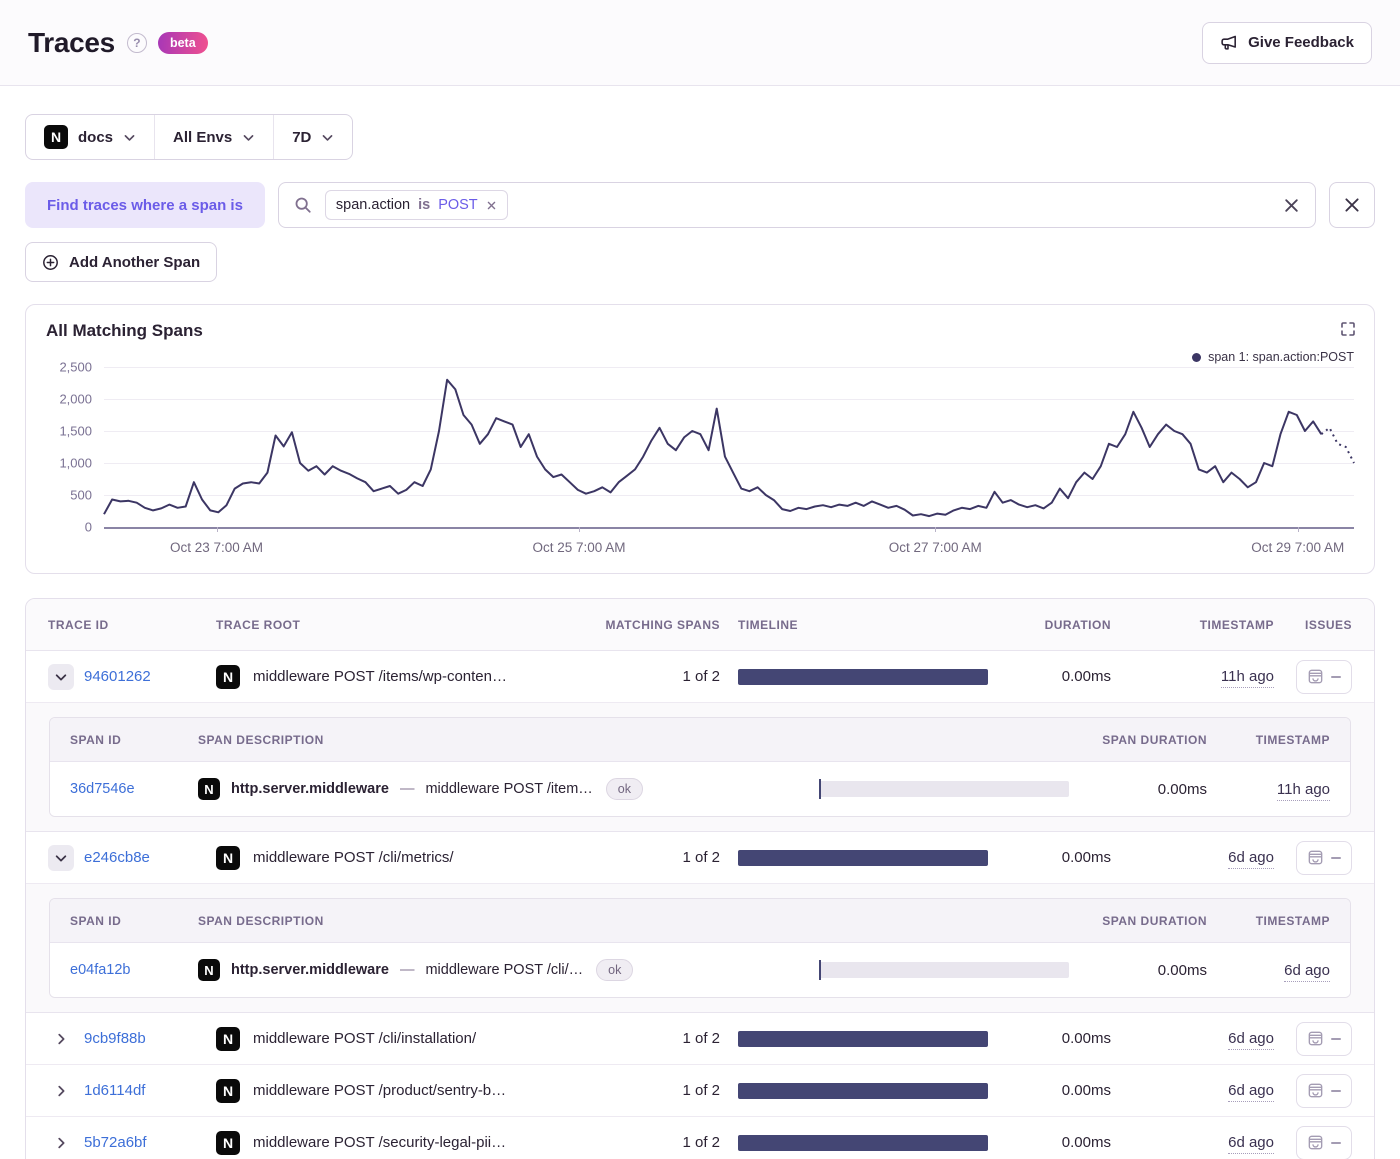  I want to click on help-icon: ?, so click(136, 42).